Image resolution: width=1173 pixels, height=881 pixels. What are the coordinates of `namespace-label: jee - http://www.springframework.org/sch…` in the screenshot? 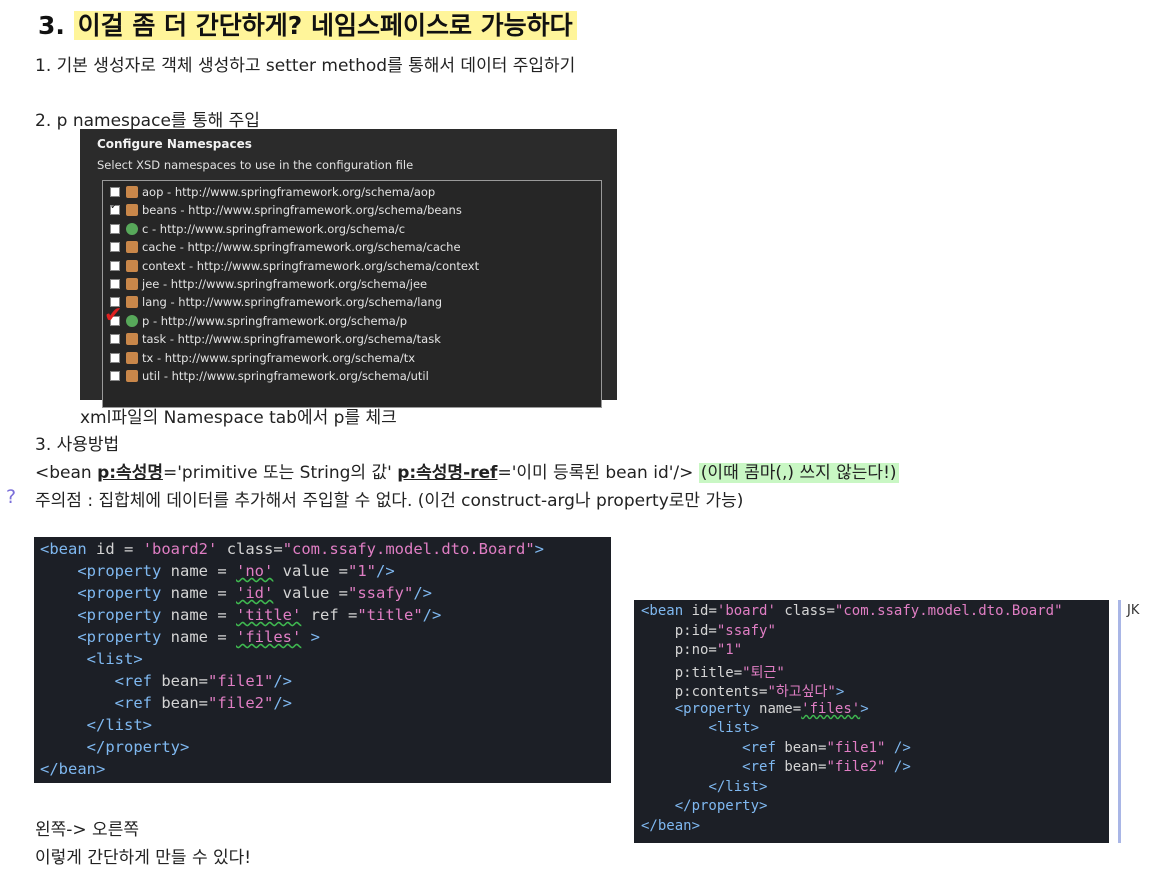 It's located at (285, 284).